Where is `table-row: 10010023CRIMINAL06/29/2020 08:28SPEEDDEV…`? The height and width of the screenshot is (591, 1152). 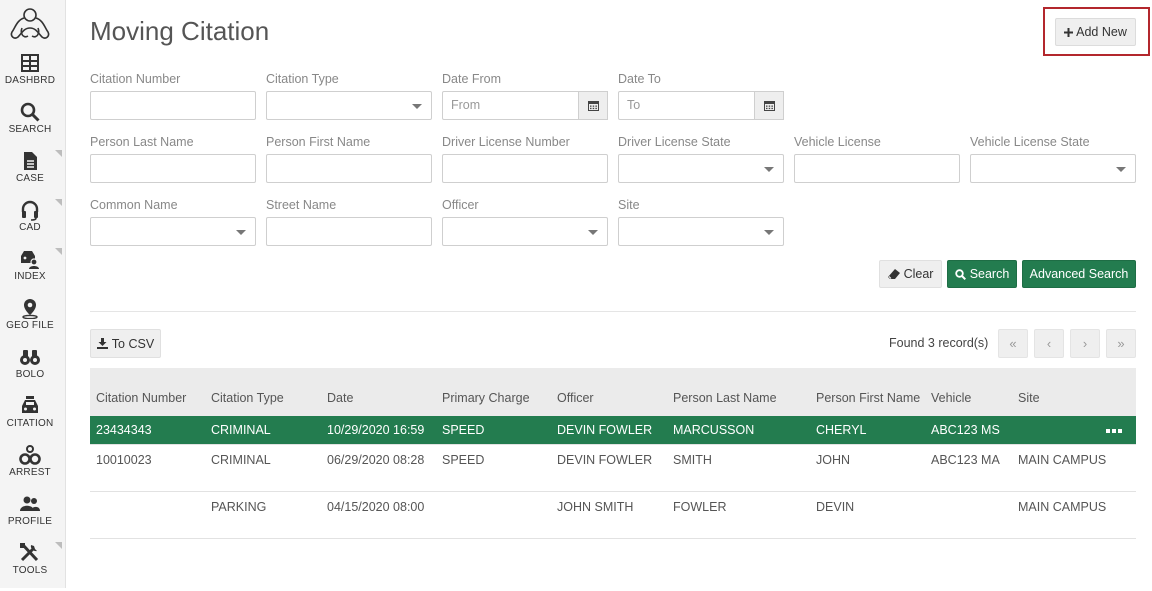
table-row: 10010023CRIMINAL06/29/2020 08:28SPEEDDEV… is located at coordinates (613, 468).